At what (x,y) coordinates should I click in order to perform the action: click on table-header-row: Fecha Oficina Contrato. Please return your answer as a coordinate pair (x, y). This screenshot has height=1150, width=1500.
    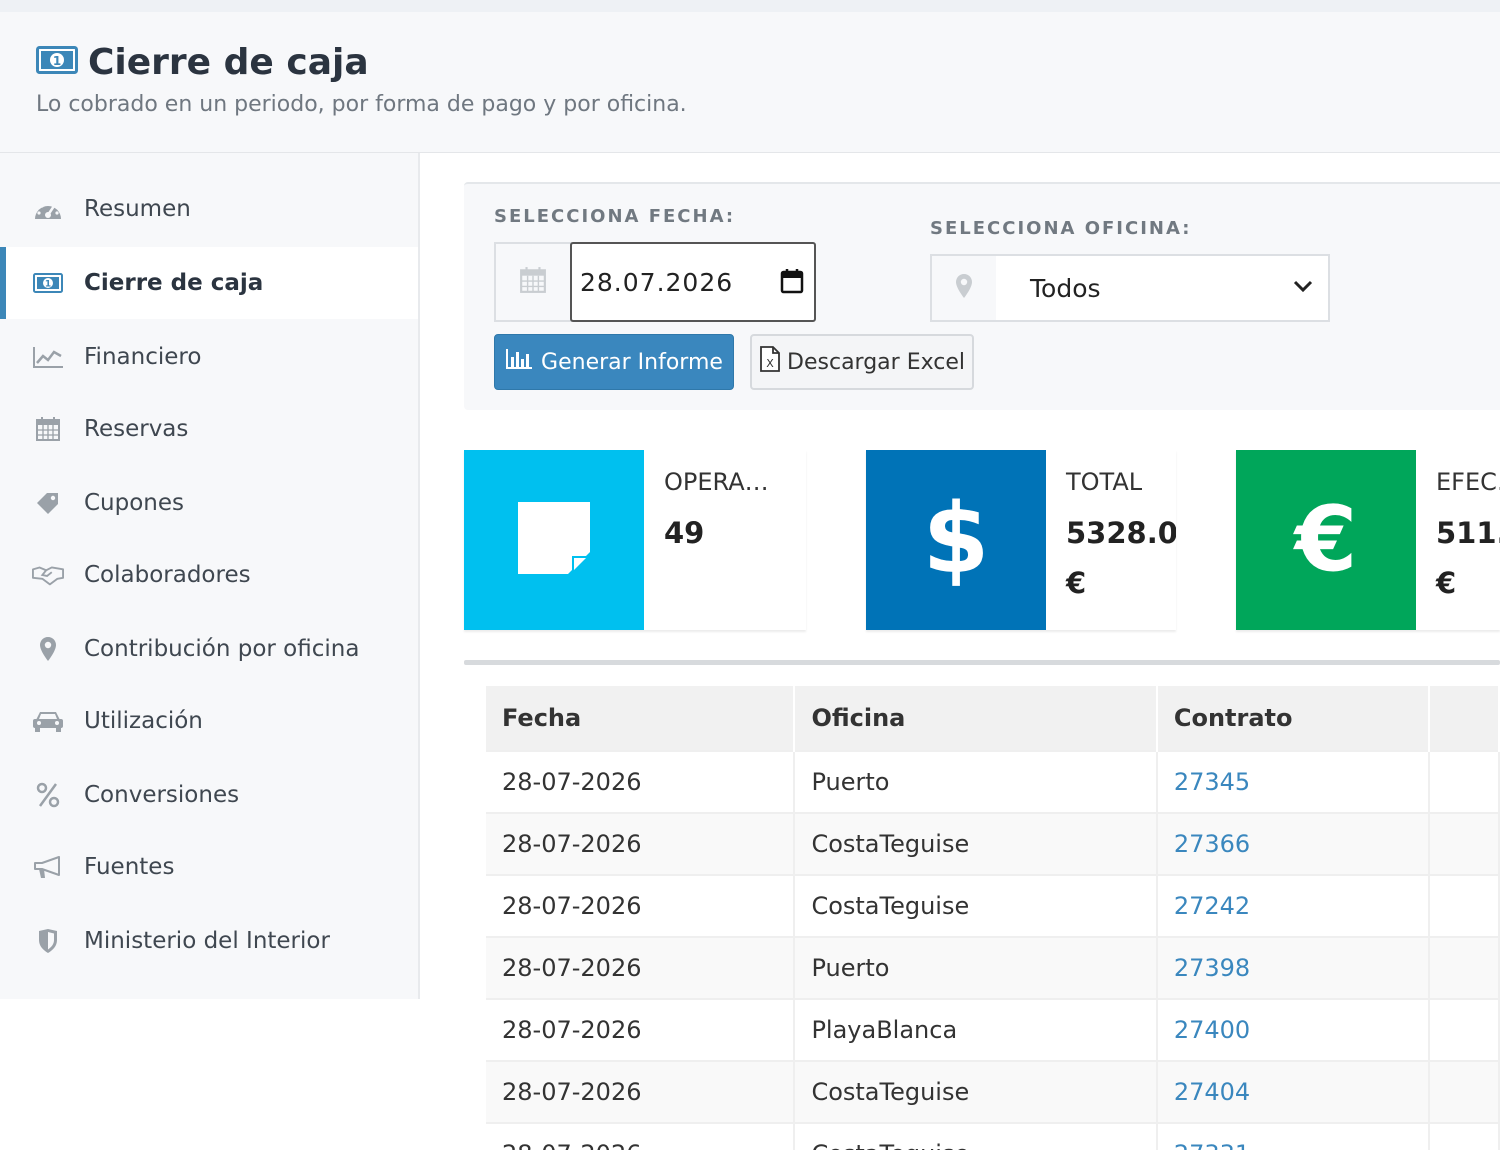
    Looking at the image, I should click on (993, 718).